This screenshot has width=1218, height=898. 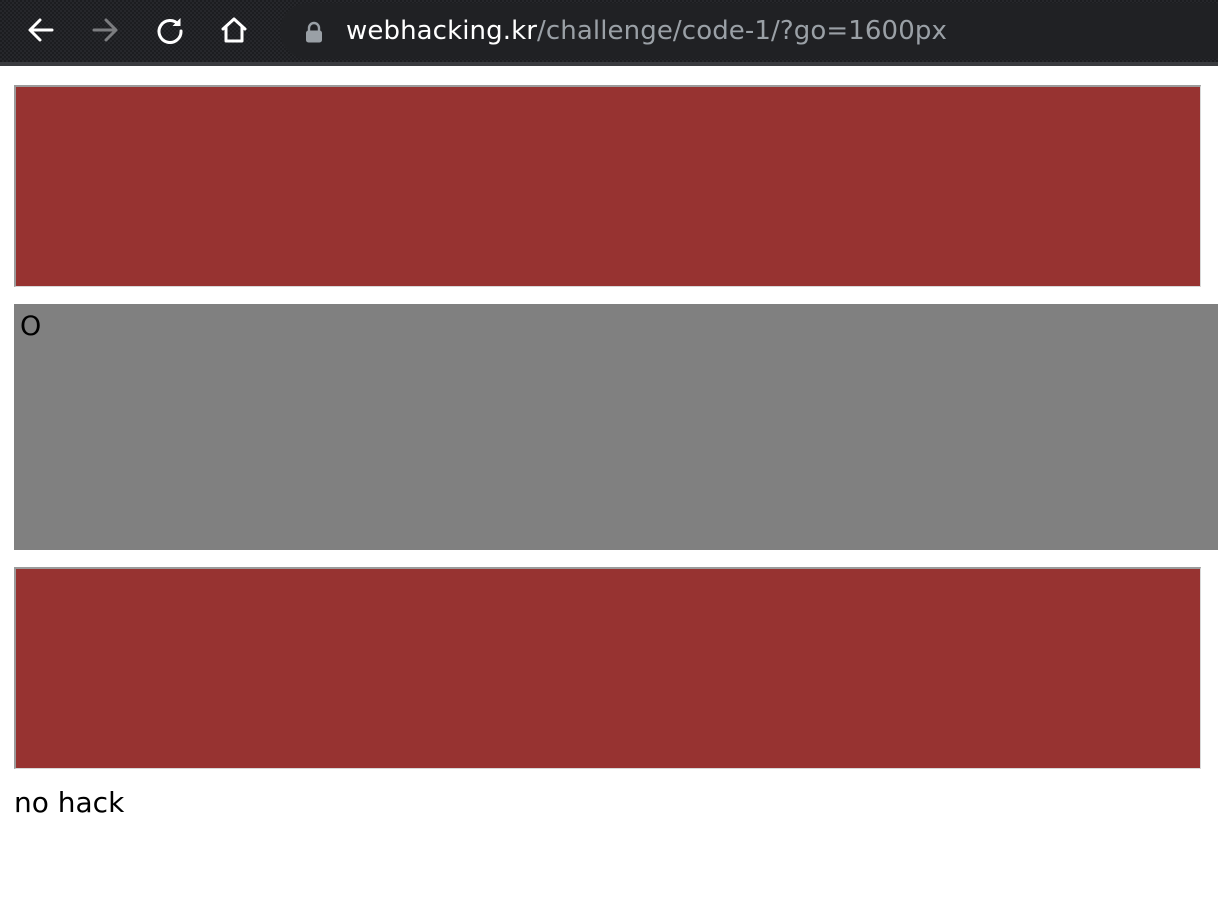 What do you see at coordinates (742, 31) in the screenshot?
I see `url-path: /challenge/code-1/?go=1600px` at bounding box center [742, 31].